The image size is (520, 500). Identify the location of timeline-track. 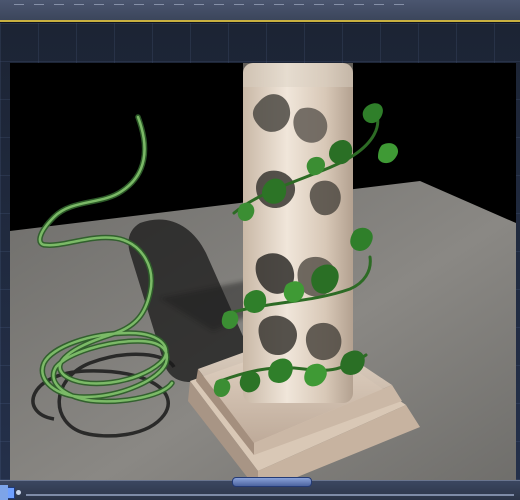
(270, 495).